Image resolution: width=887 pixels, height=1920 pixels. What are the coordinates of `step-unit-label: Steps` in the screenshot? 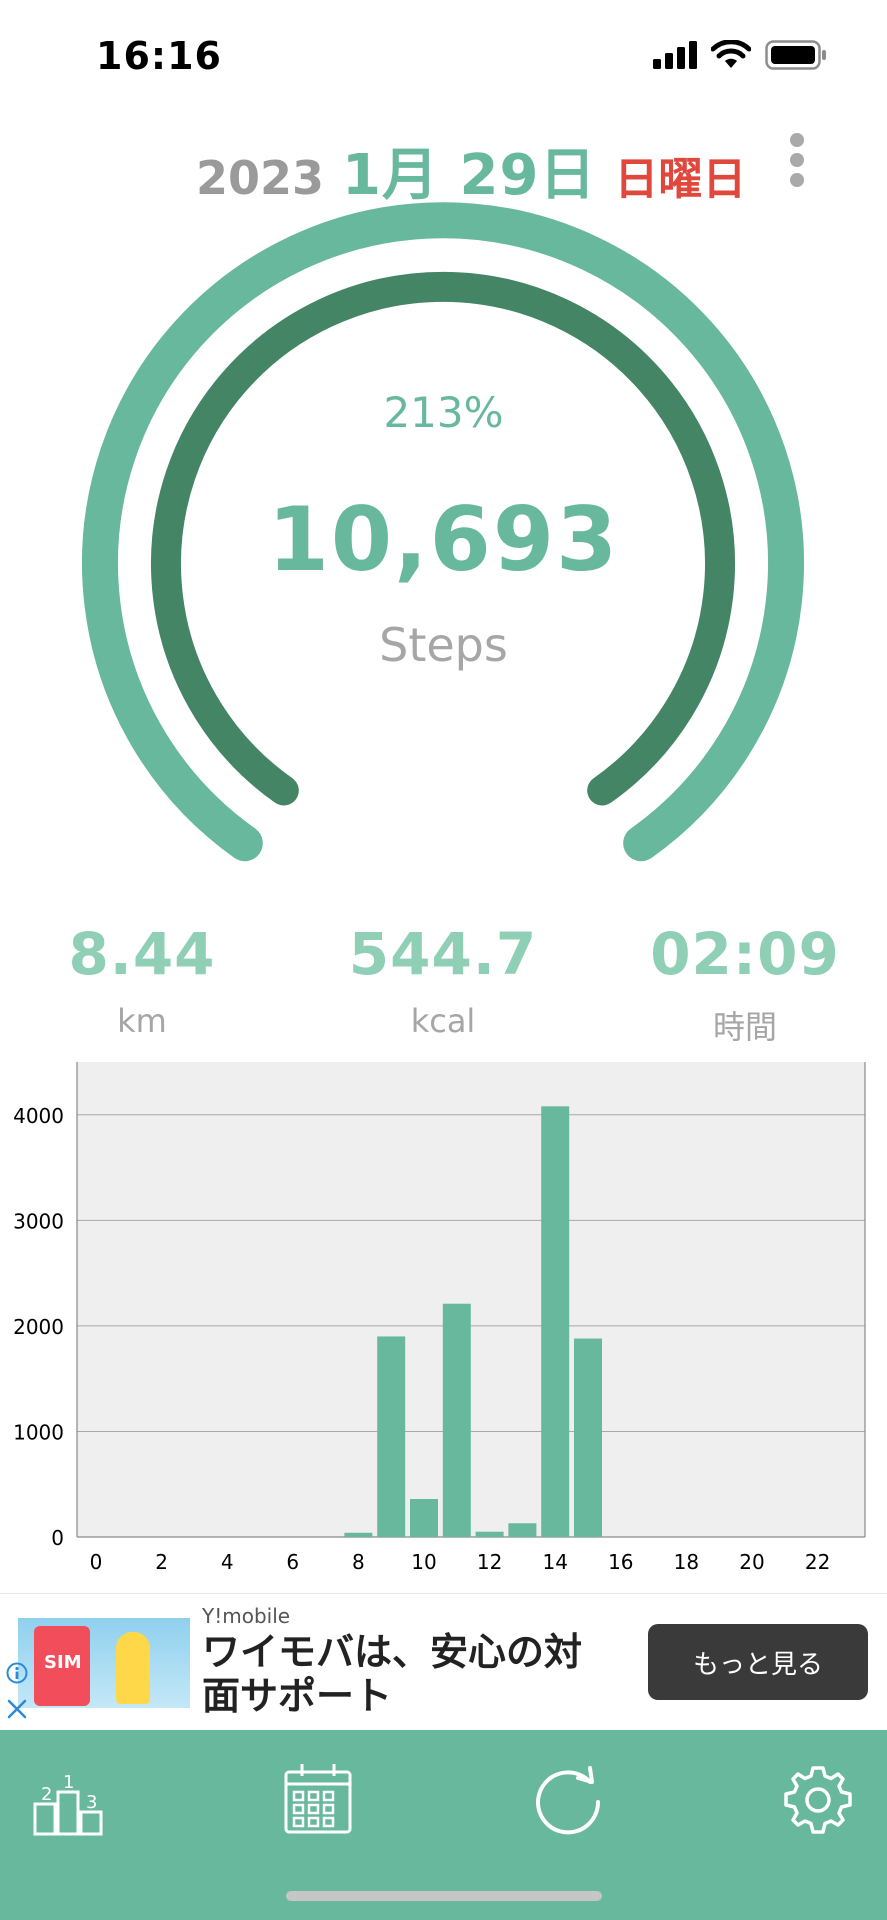 It's located at (443, 645).